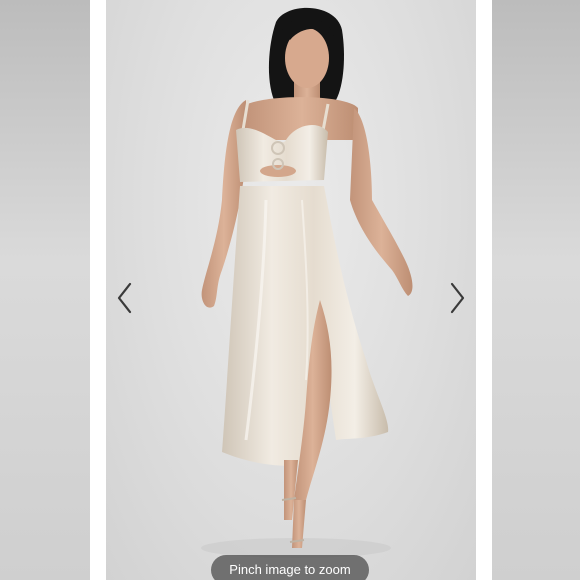  I want to click on chevron-right-icon, so click(457, 298).